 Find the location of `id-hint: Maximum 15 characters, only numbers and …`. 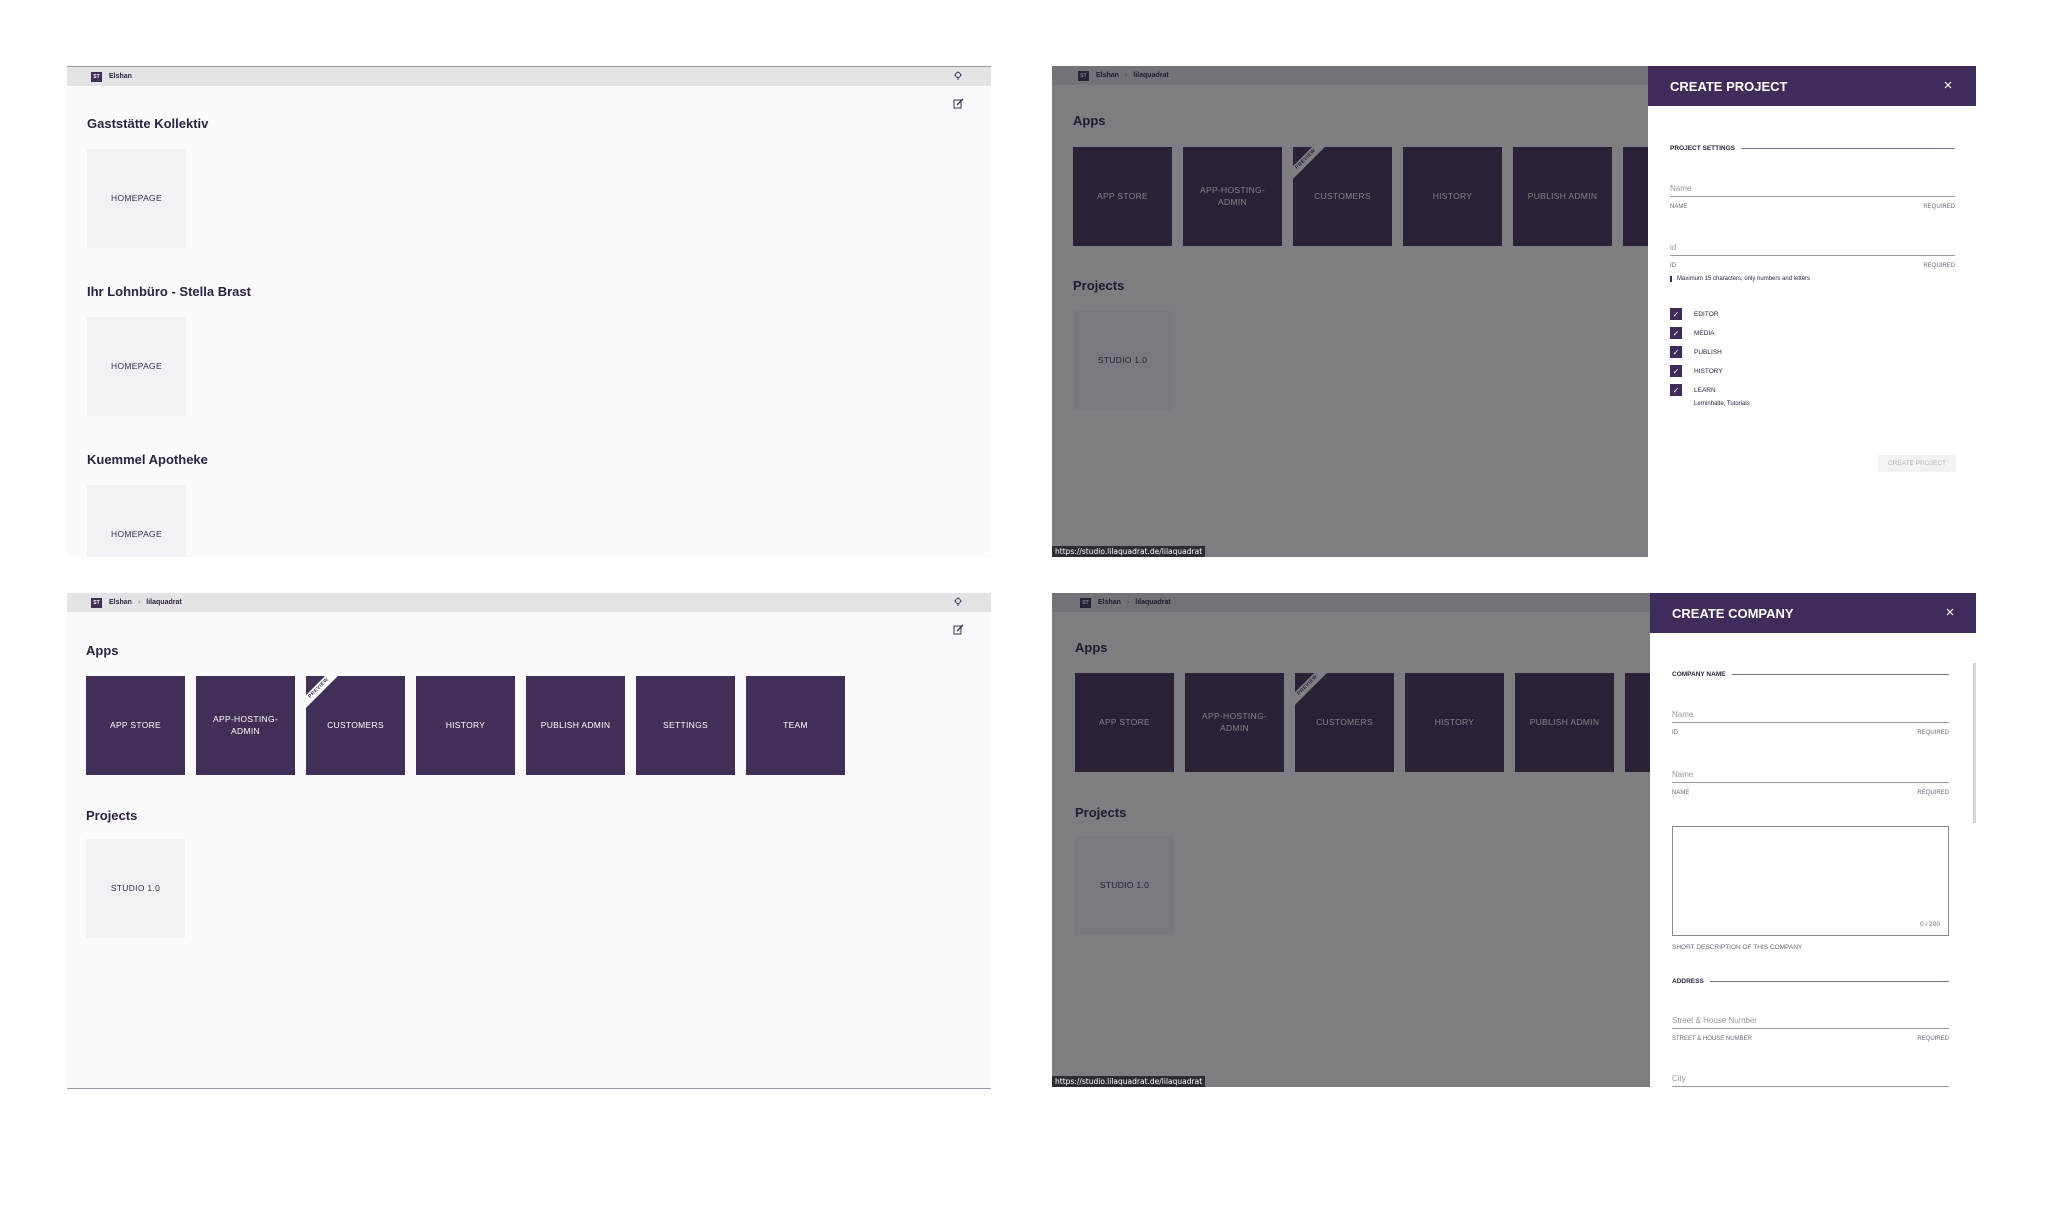

id-hint: Maximum 15 characters, only numbers and … is located at coordinates (1740, 279).